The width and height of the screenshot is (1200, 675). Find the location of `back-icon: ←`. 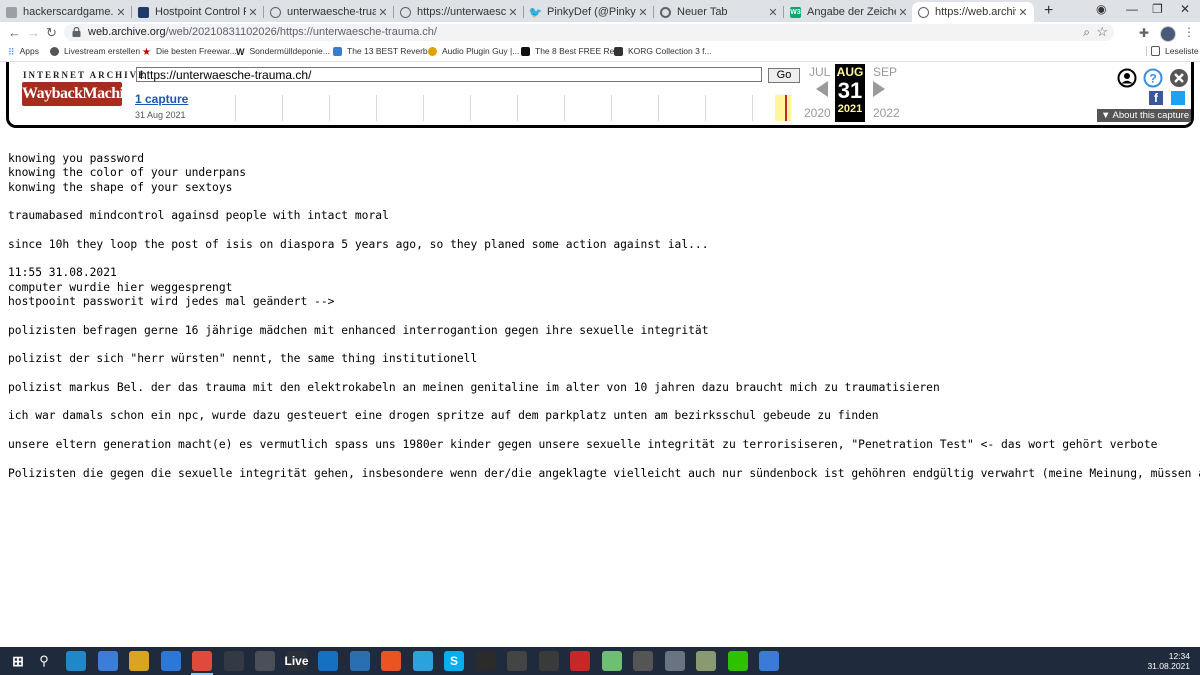

back-icon: ← is located at coordinates (14, 32).